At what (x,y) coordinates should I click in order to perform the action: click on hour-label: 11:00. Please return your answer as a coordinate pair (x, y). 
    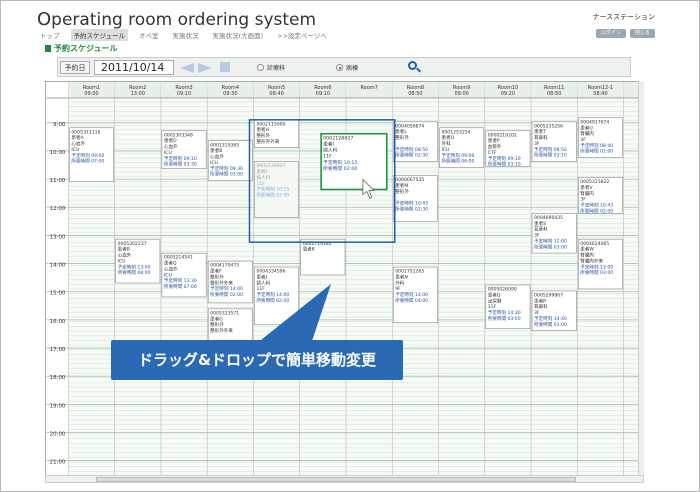
    Looking at the image, I should click on (58, 181).